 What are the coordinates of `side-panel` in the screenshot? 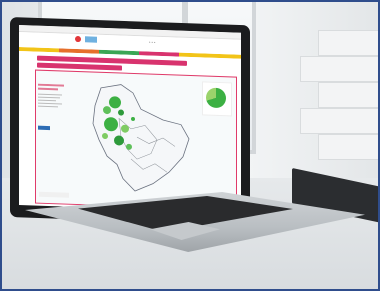 It's located at (54, 107).